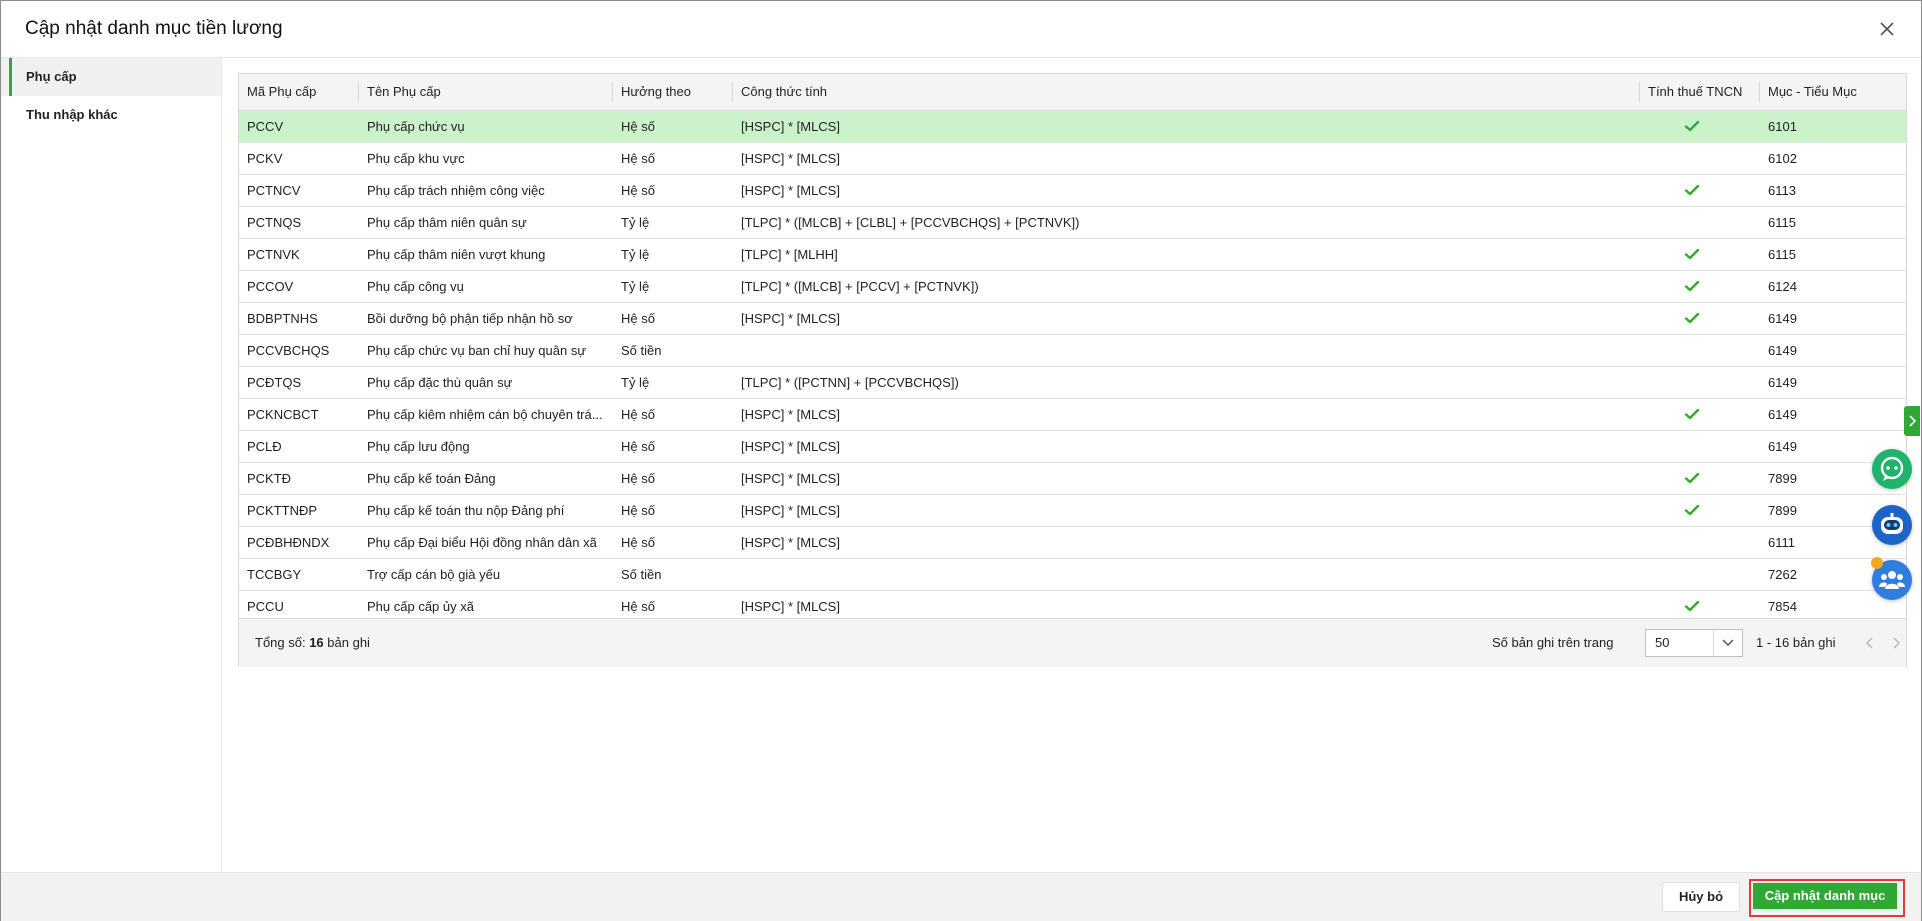  Describe the element at coordinates (274, 574) in the screenshot. I see `cell-code: TCCBGY` at that location.